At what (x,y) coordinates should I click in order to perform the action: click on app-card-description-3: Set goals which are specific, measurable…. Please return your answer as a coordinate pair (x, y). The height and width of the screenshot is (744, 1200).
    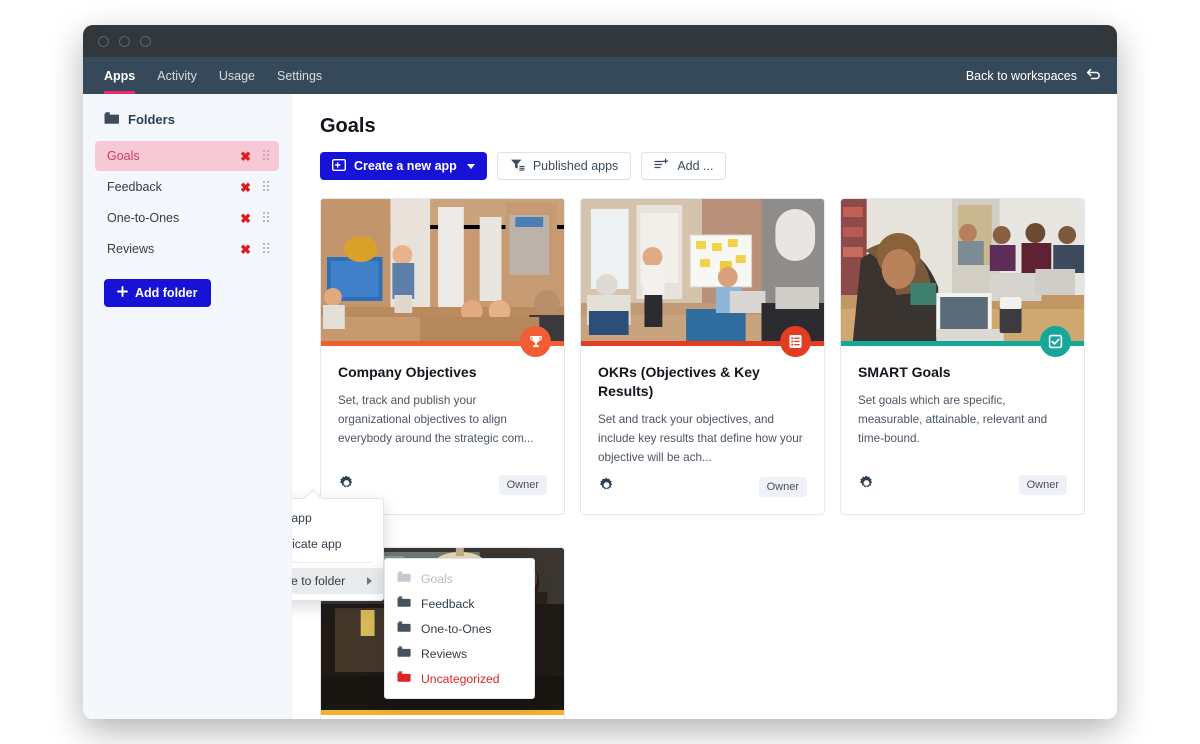
    Looking at the image, I should click on (953, 419).